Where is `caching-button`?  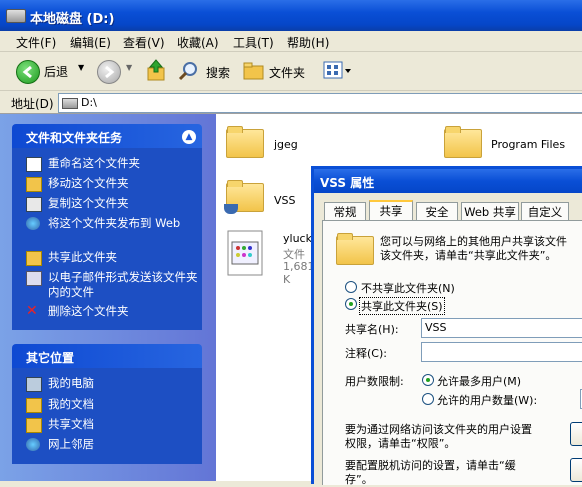
caching-button is located at coordinates (576, 470).